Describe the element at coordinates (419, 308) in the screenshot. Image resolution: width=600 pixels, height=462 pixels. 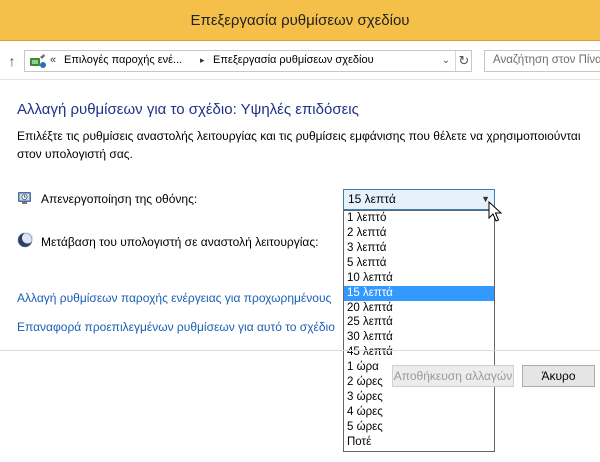
I see `dropdown-option: 20 λεπτά` at that location.